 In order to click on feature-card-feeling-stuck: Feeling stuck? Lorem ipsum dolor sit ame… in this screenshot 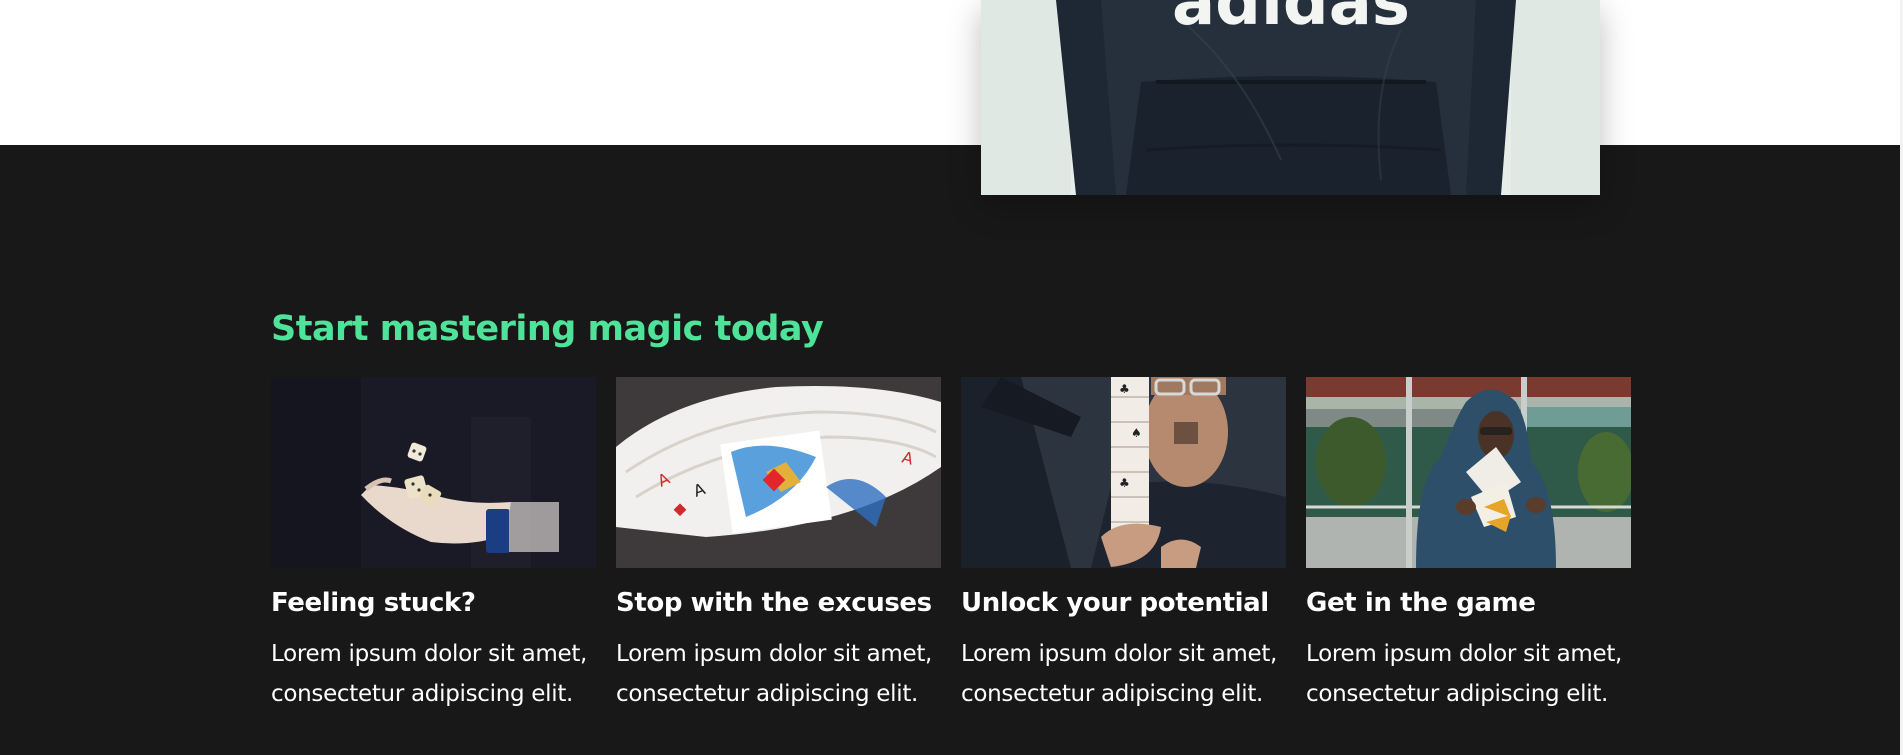, I will do `click(433, 545)`.